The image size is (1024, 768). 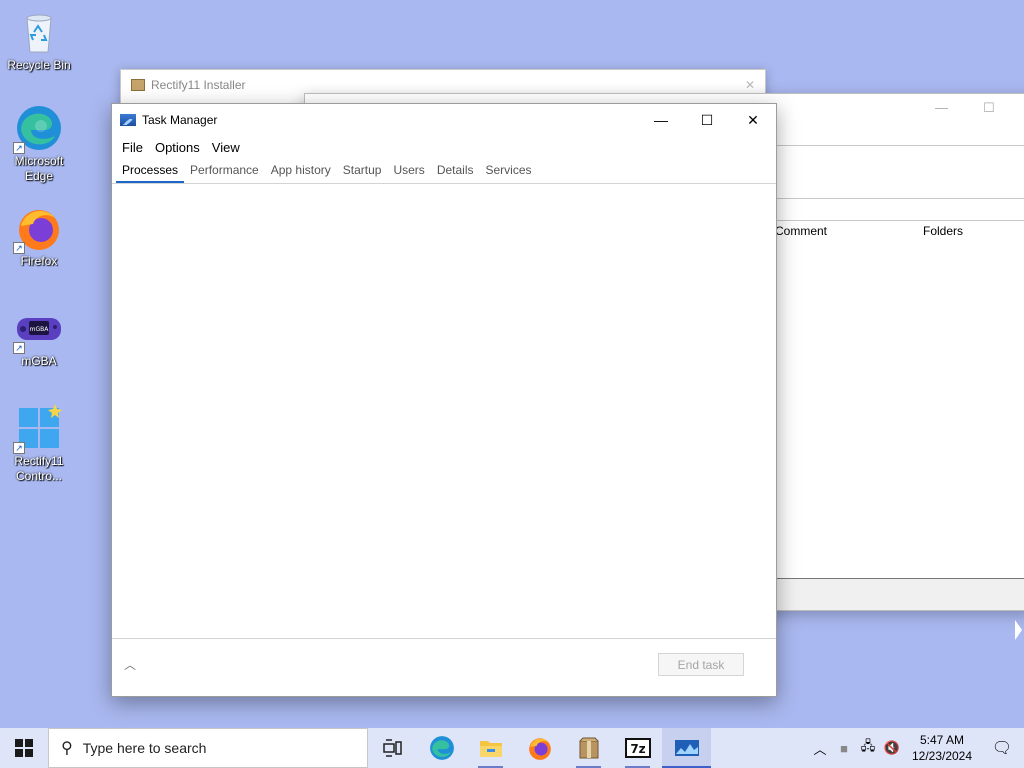 I want to click on close-button: ✕, so click(x=753, y=120).